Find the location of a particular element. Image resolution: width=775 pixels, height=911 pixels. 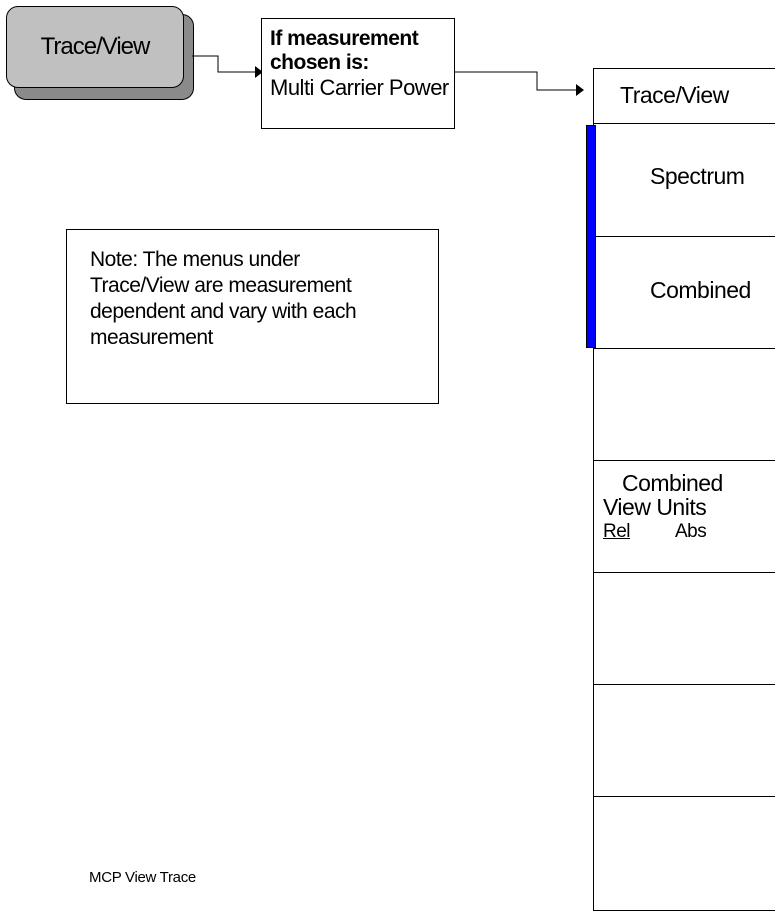

note-line: measurement is located at coordinates (151, 337).